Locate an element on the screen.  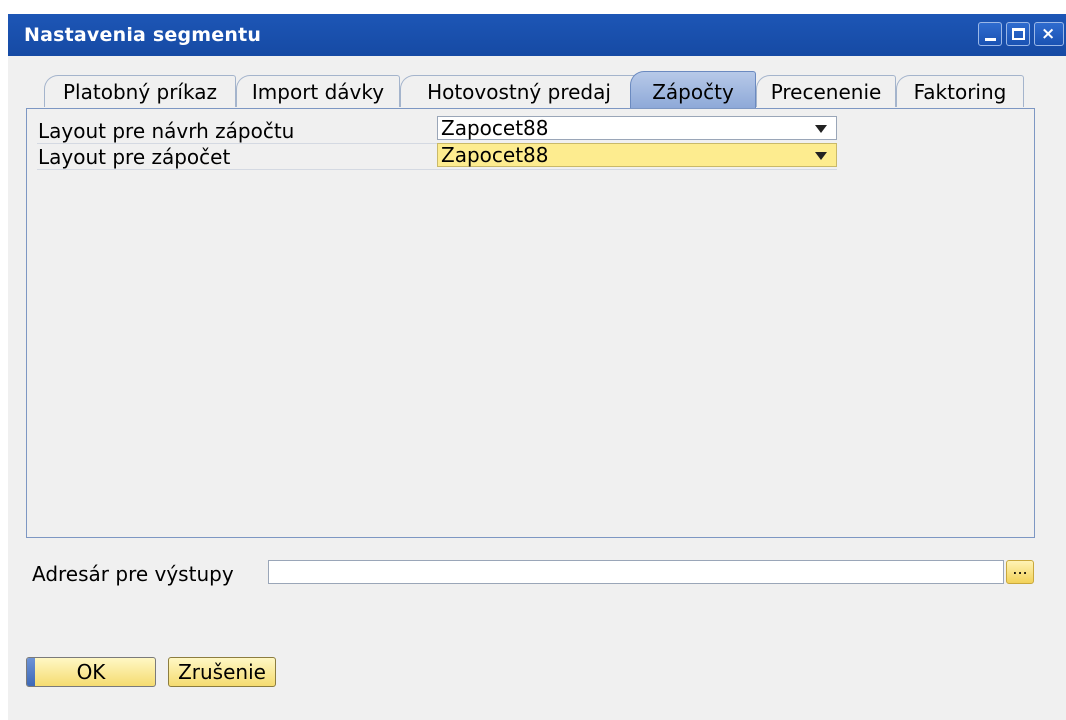
cancel-button: Zrušenie is located at coordinates (222, 672).